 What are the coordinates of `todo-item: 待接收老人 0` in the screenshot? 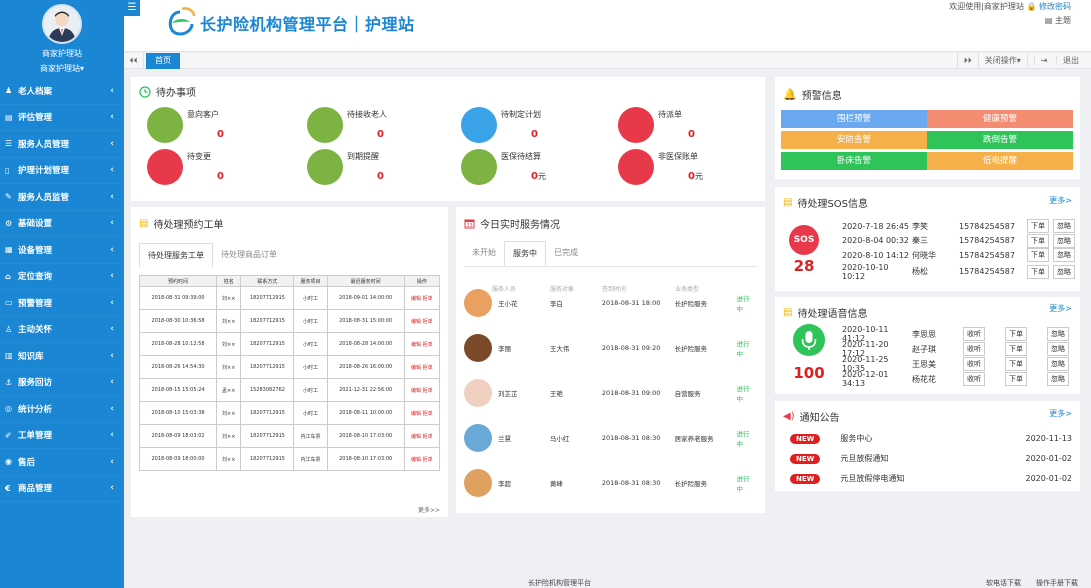 It's located at (384, 131).